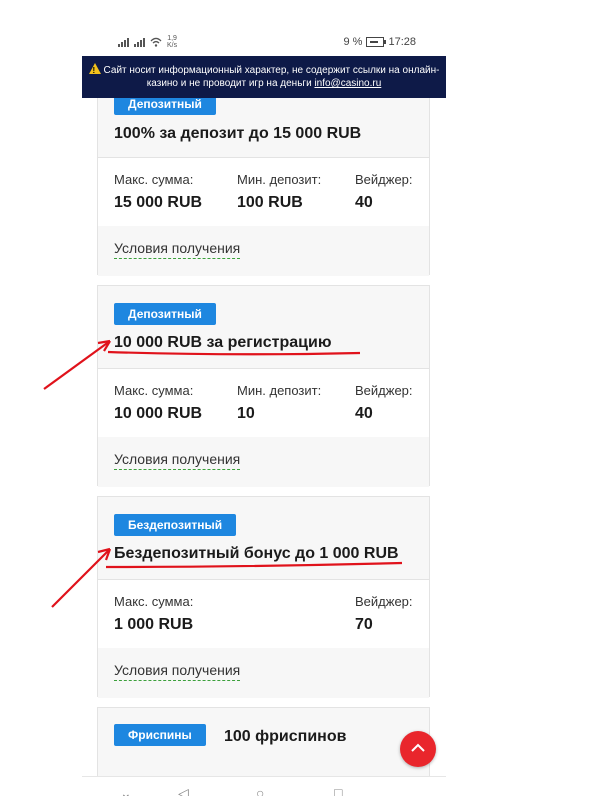 This screenshot has width=595, height=796. Describe the element at coordinates (154, 624) in the screenshot. I see `max-sum-value: 1 000 RUB` at that location.